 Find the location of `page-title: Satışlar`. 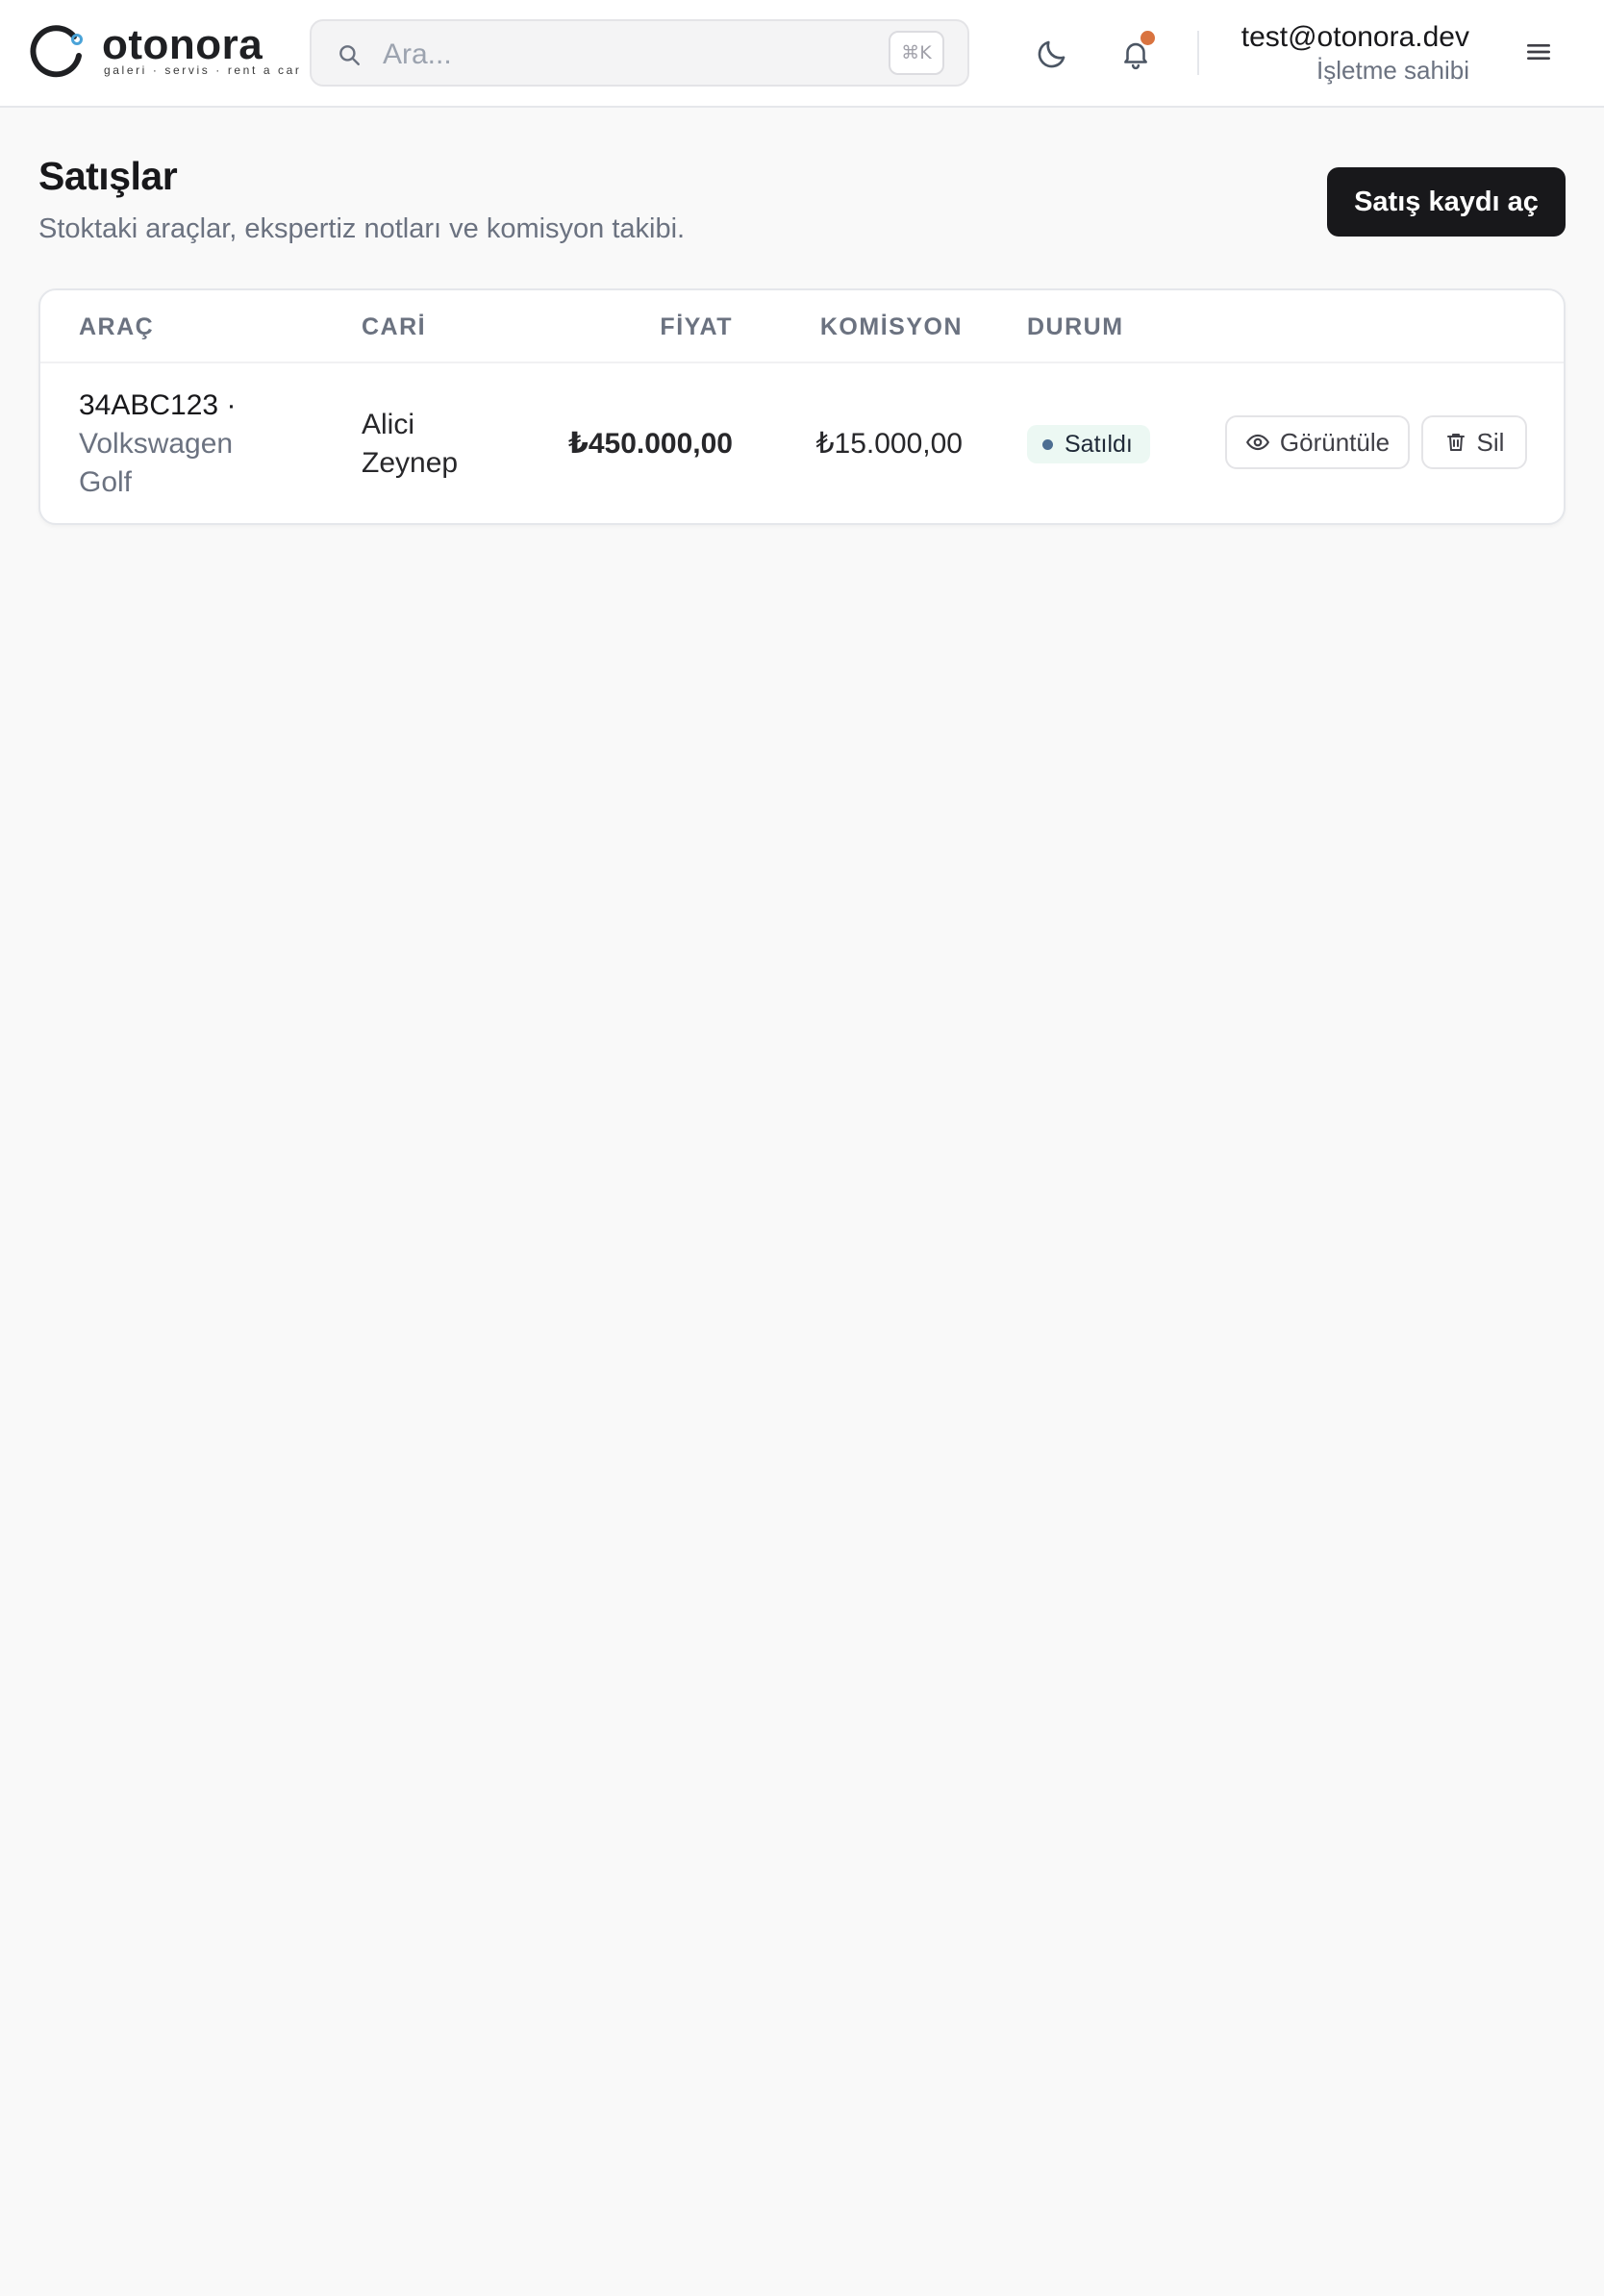

page-title: Satışlar is located at coordinates (108, 176).